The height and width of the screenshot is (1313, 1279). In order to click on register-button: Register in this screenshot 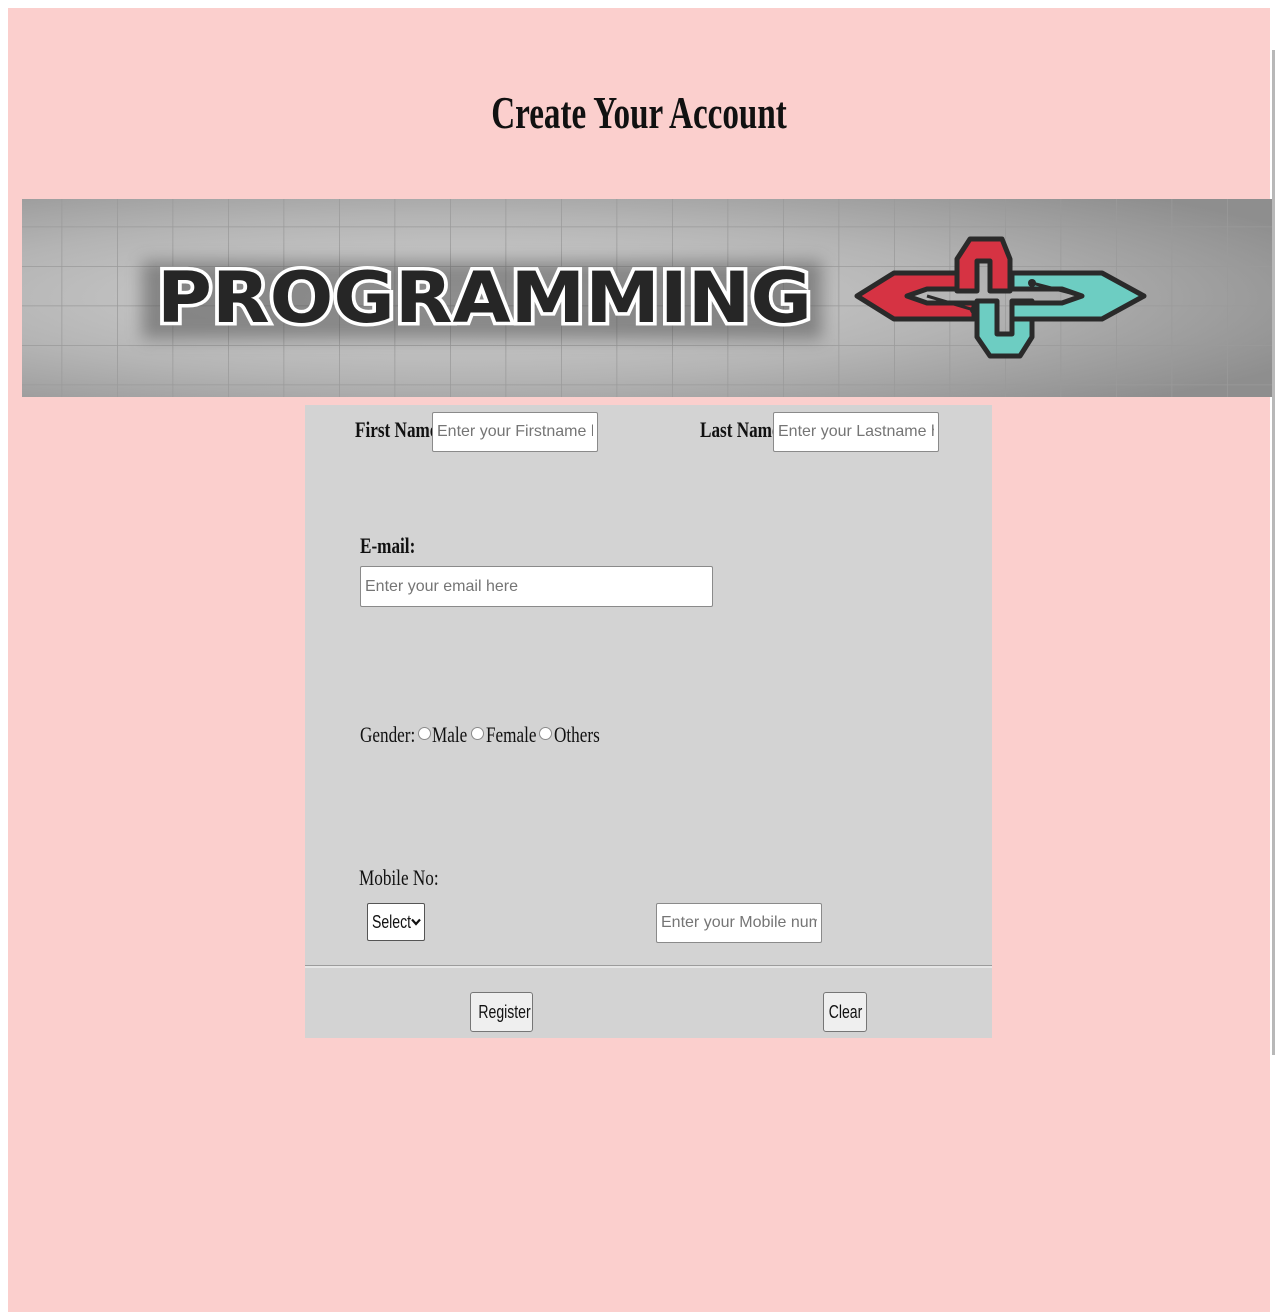, I will do `click(501, 1012)`.